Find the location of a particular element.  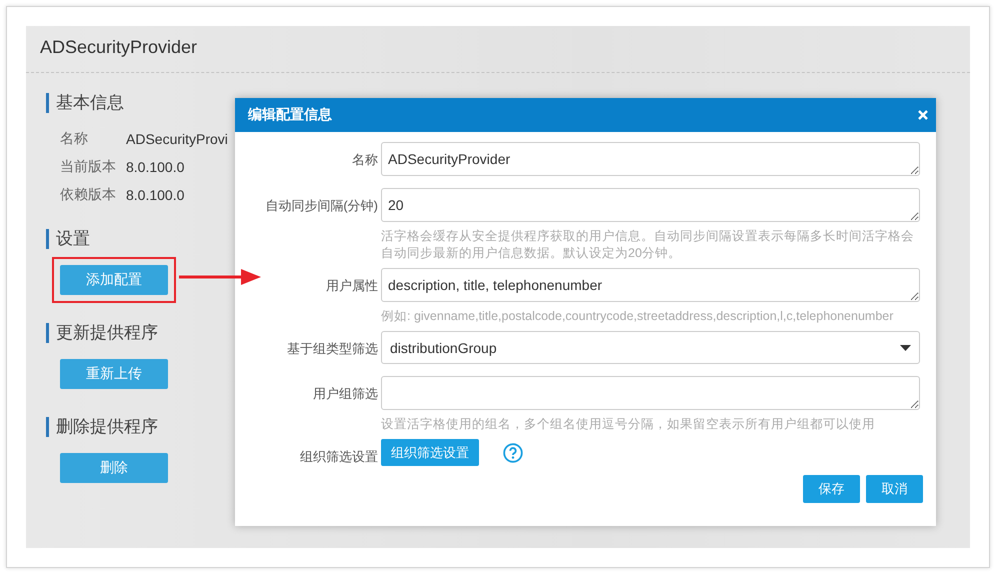

section-heading: 更新提供程序 is located at coordinates (107, 333).